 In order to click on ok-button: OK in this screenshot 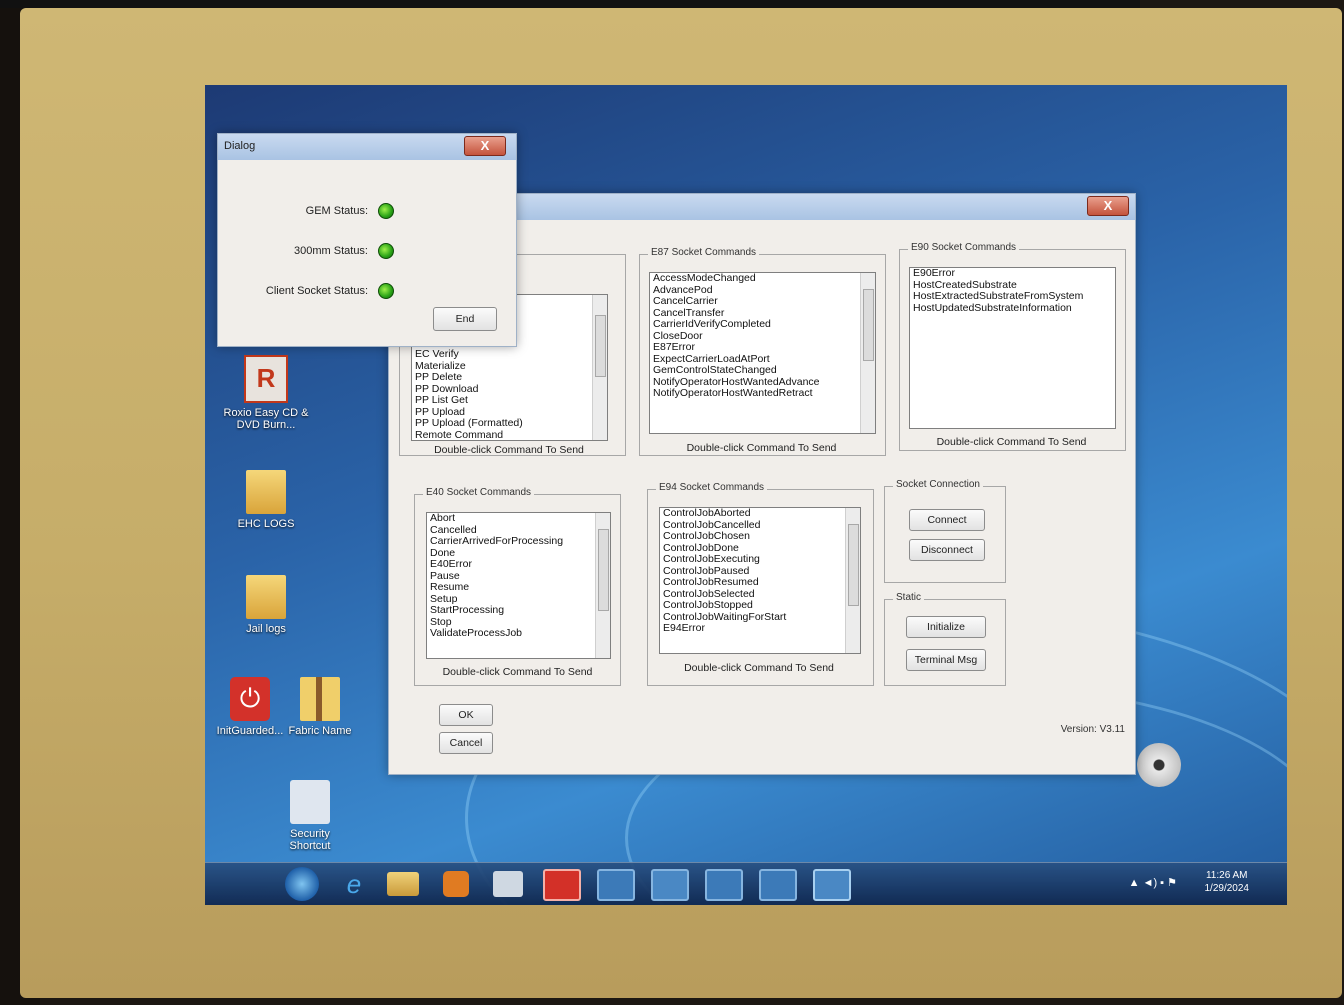, I will do `click(466, 715)`.